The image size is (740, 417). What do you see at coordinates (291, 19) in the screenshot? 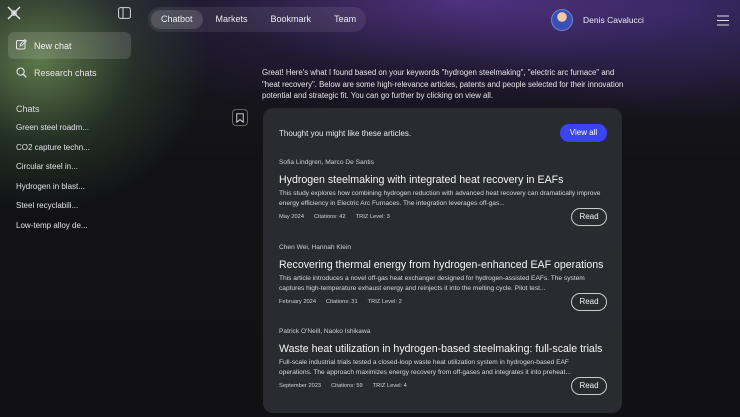
I see `tab-bookmark: Bookmark` at bounding box center [291, 19].